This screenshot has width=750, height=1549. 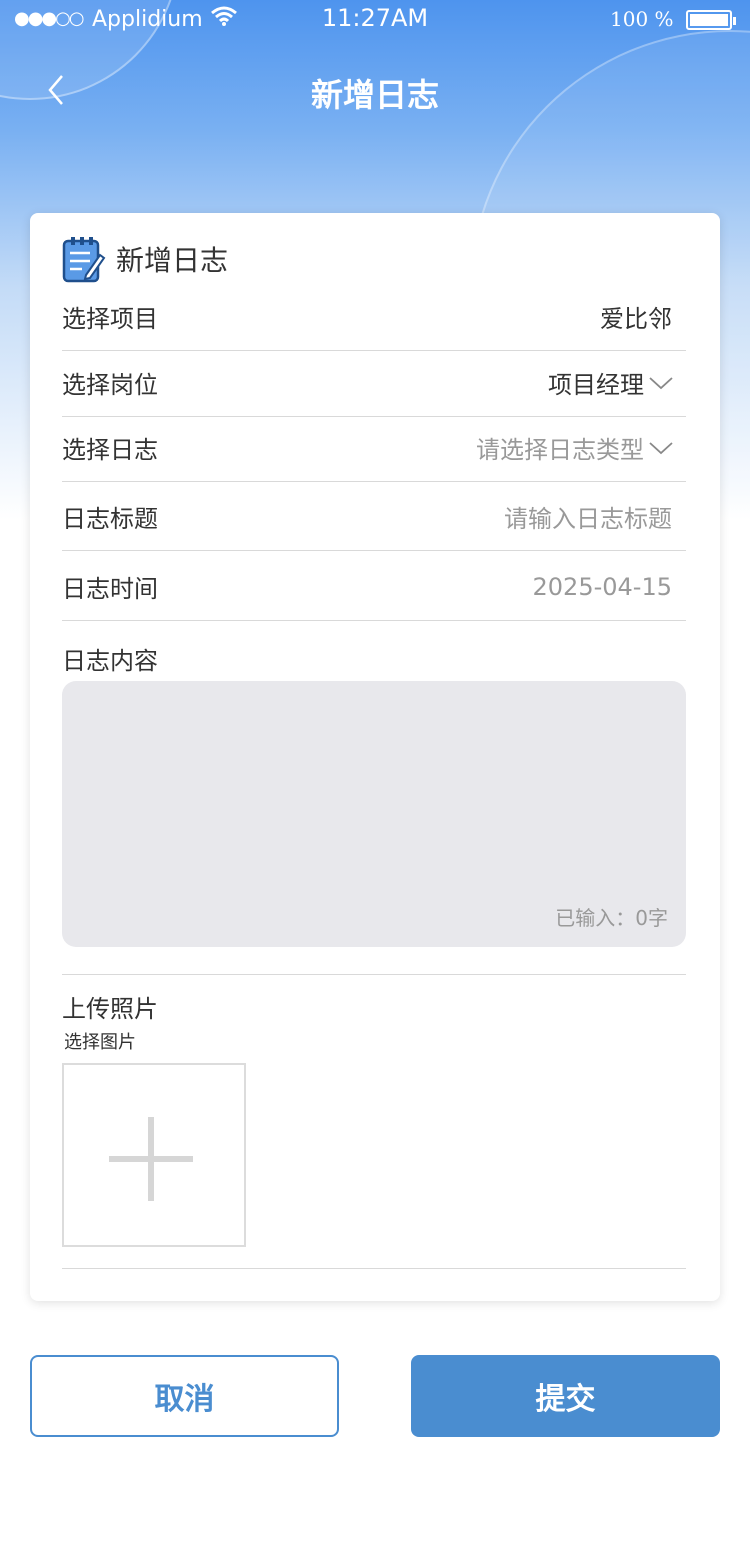 I want to click on card-header: 新增日志, so click(x=145, y=259).